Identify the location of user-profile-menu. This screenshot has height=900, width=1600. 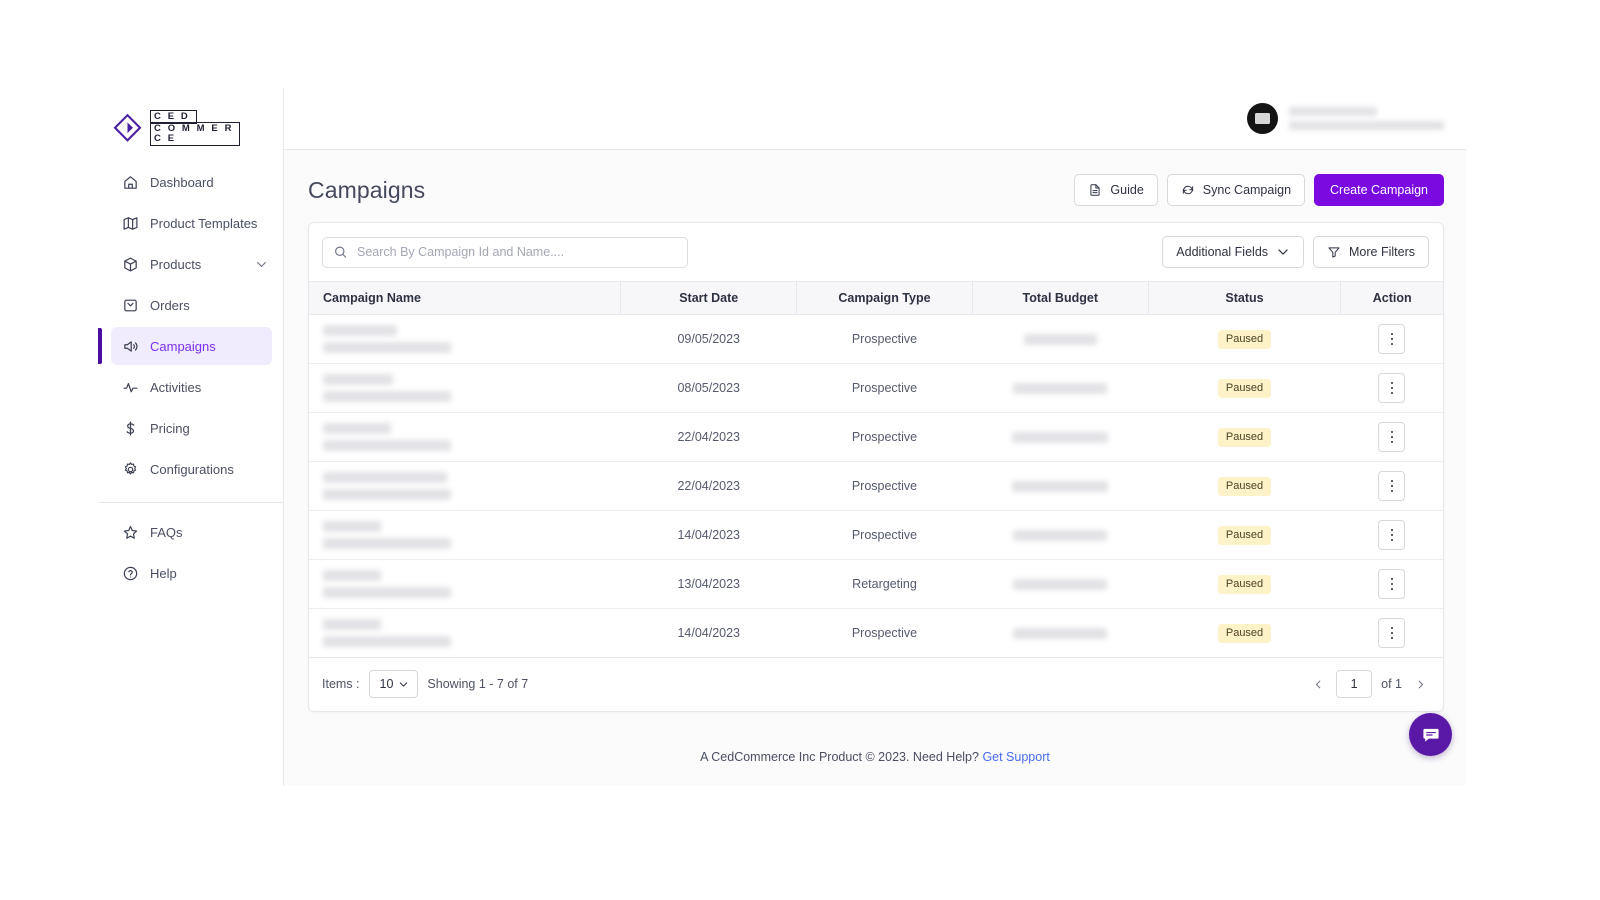
(1345, 118).